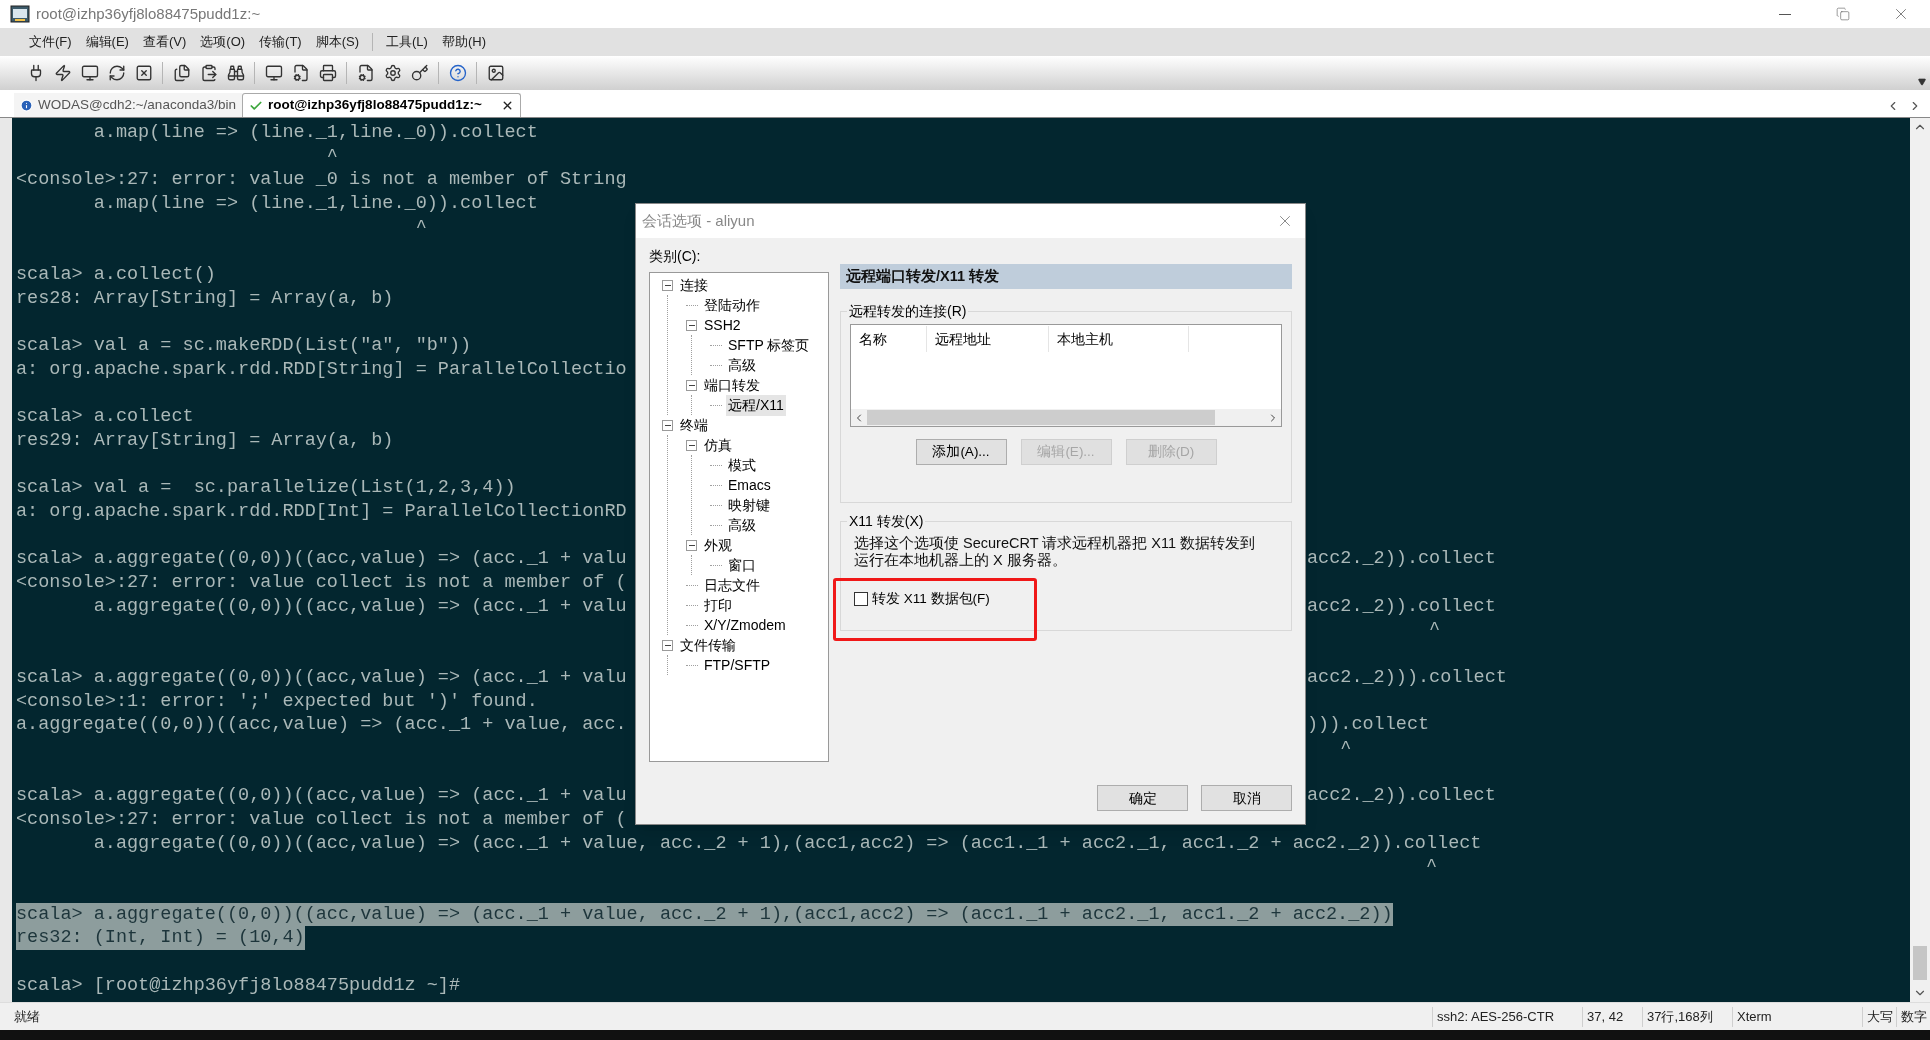 The image size is (1930, 1040). I want to click on tree-item: 文件传输, so click(708, 645).